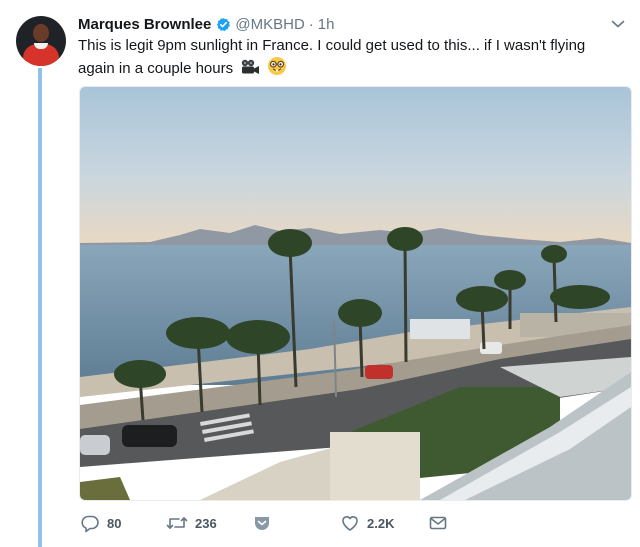  I want to click on retweet-button: 236, so click(191, 523).